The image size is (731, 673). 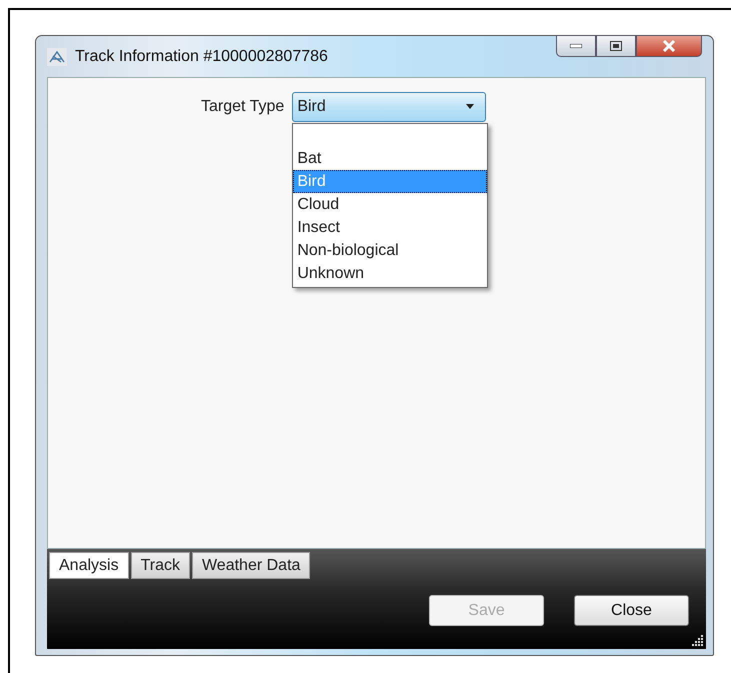 What do you see at coordinates (390, 158) in the screenshot?
I see `dropdown-option: Bat` at bounding box center [390, 158].